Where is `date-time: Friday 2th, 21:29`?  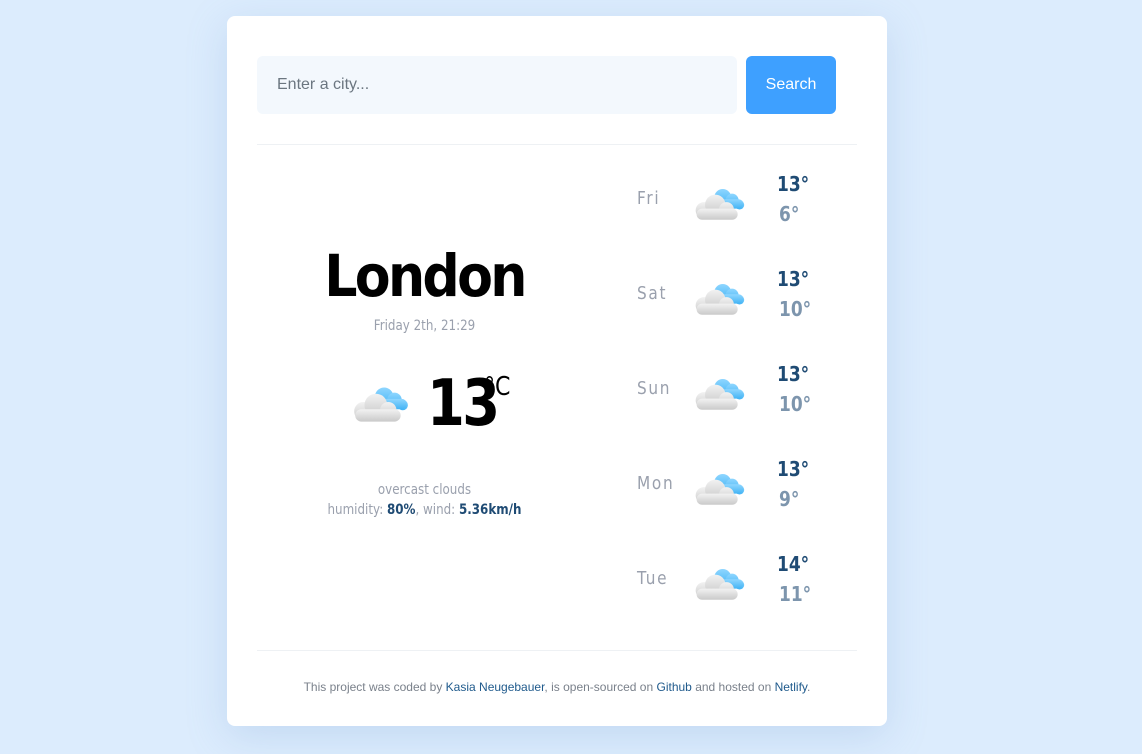 date-time: Friday 2th, 21:29 is located at coordinates (424, 326).